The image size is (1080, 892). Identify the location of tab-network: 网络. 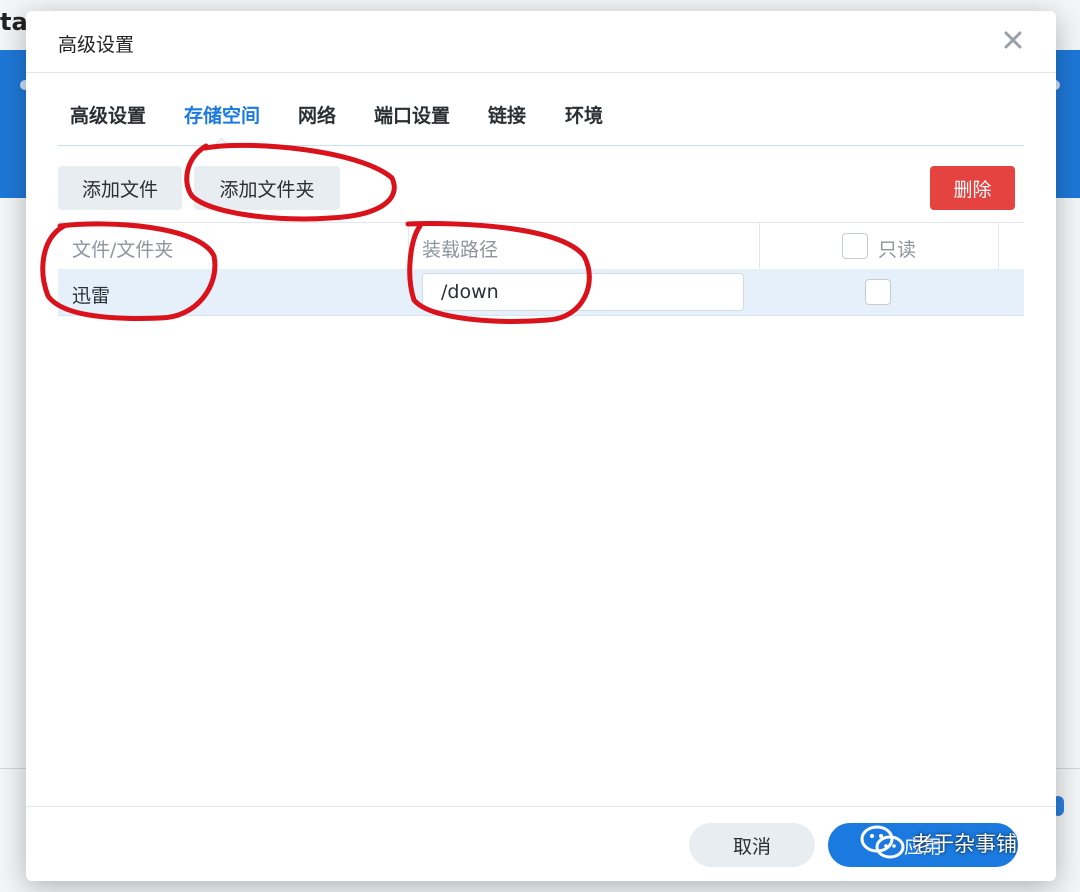
(317, 114).